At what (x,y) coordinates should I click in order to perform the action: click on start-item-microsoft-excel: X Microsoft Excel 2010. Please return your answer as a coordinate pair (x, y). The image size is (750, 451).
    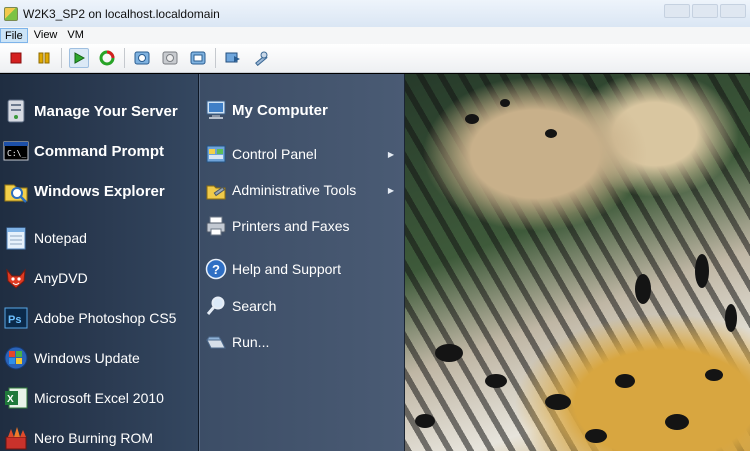
    Looking at the image, I should click on (99, 398).